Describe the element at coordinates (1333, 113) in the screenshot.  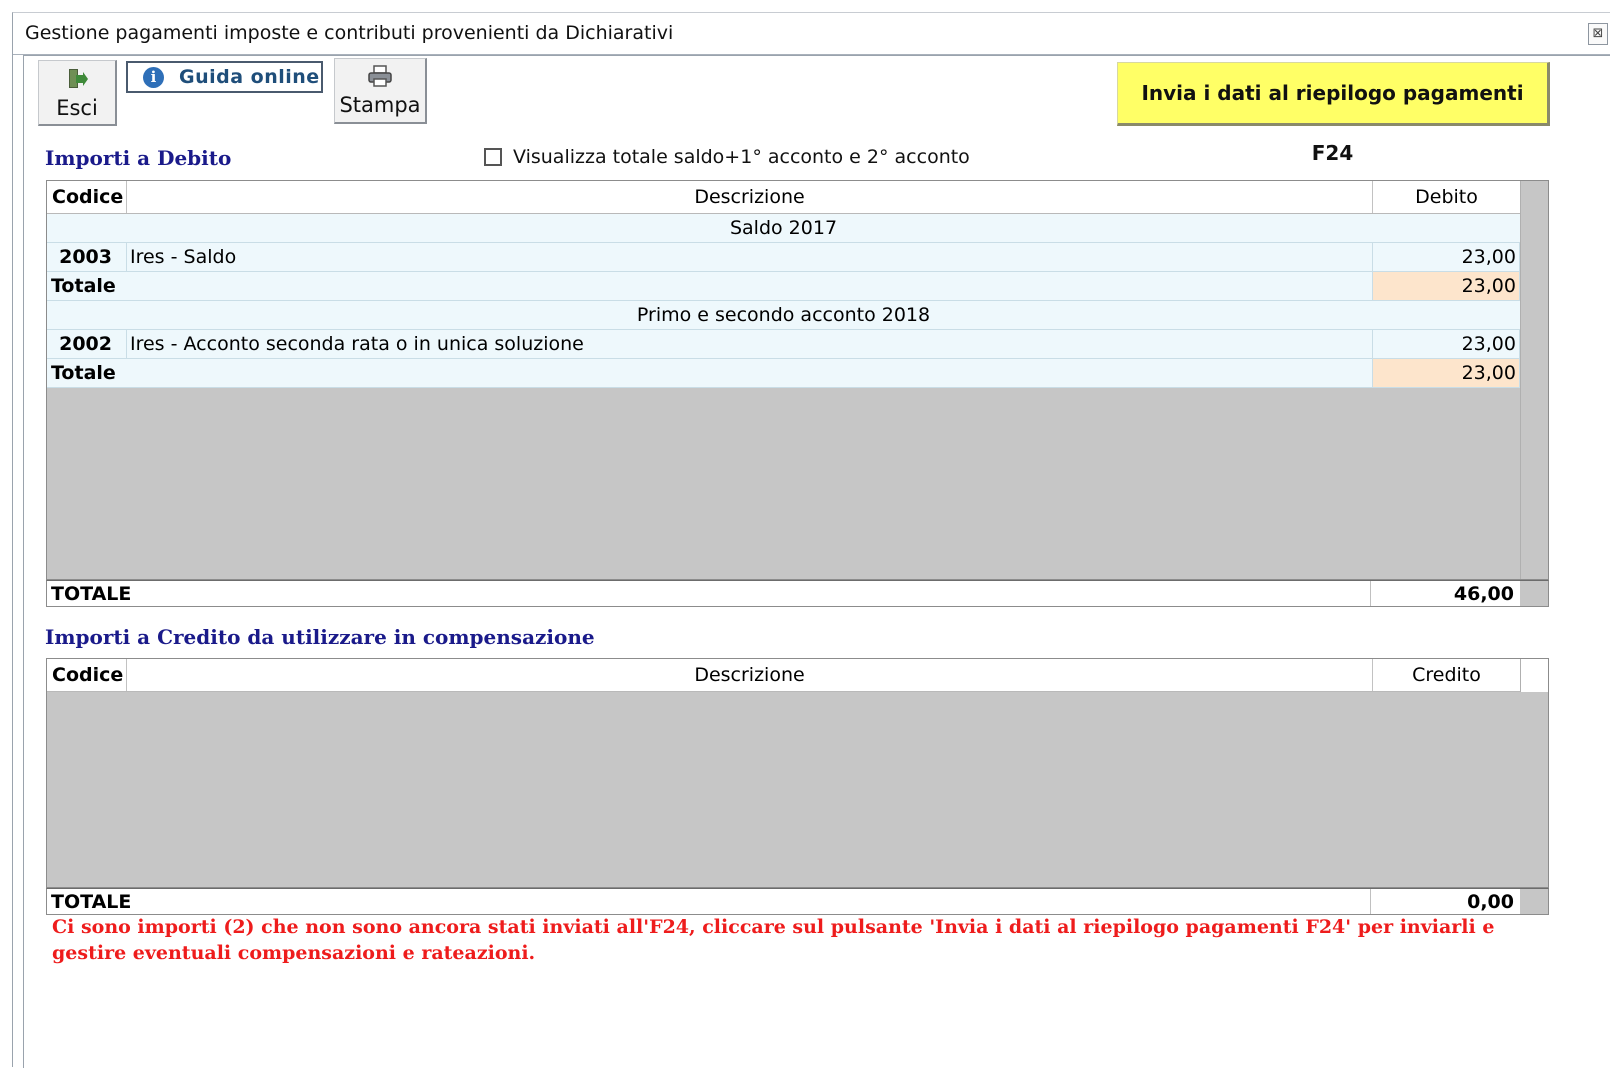
I see `send-to-f24-button: Invia i dati al riepilogo pagamenti F24` at that location.